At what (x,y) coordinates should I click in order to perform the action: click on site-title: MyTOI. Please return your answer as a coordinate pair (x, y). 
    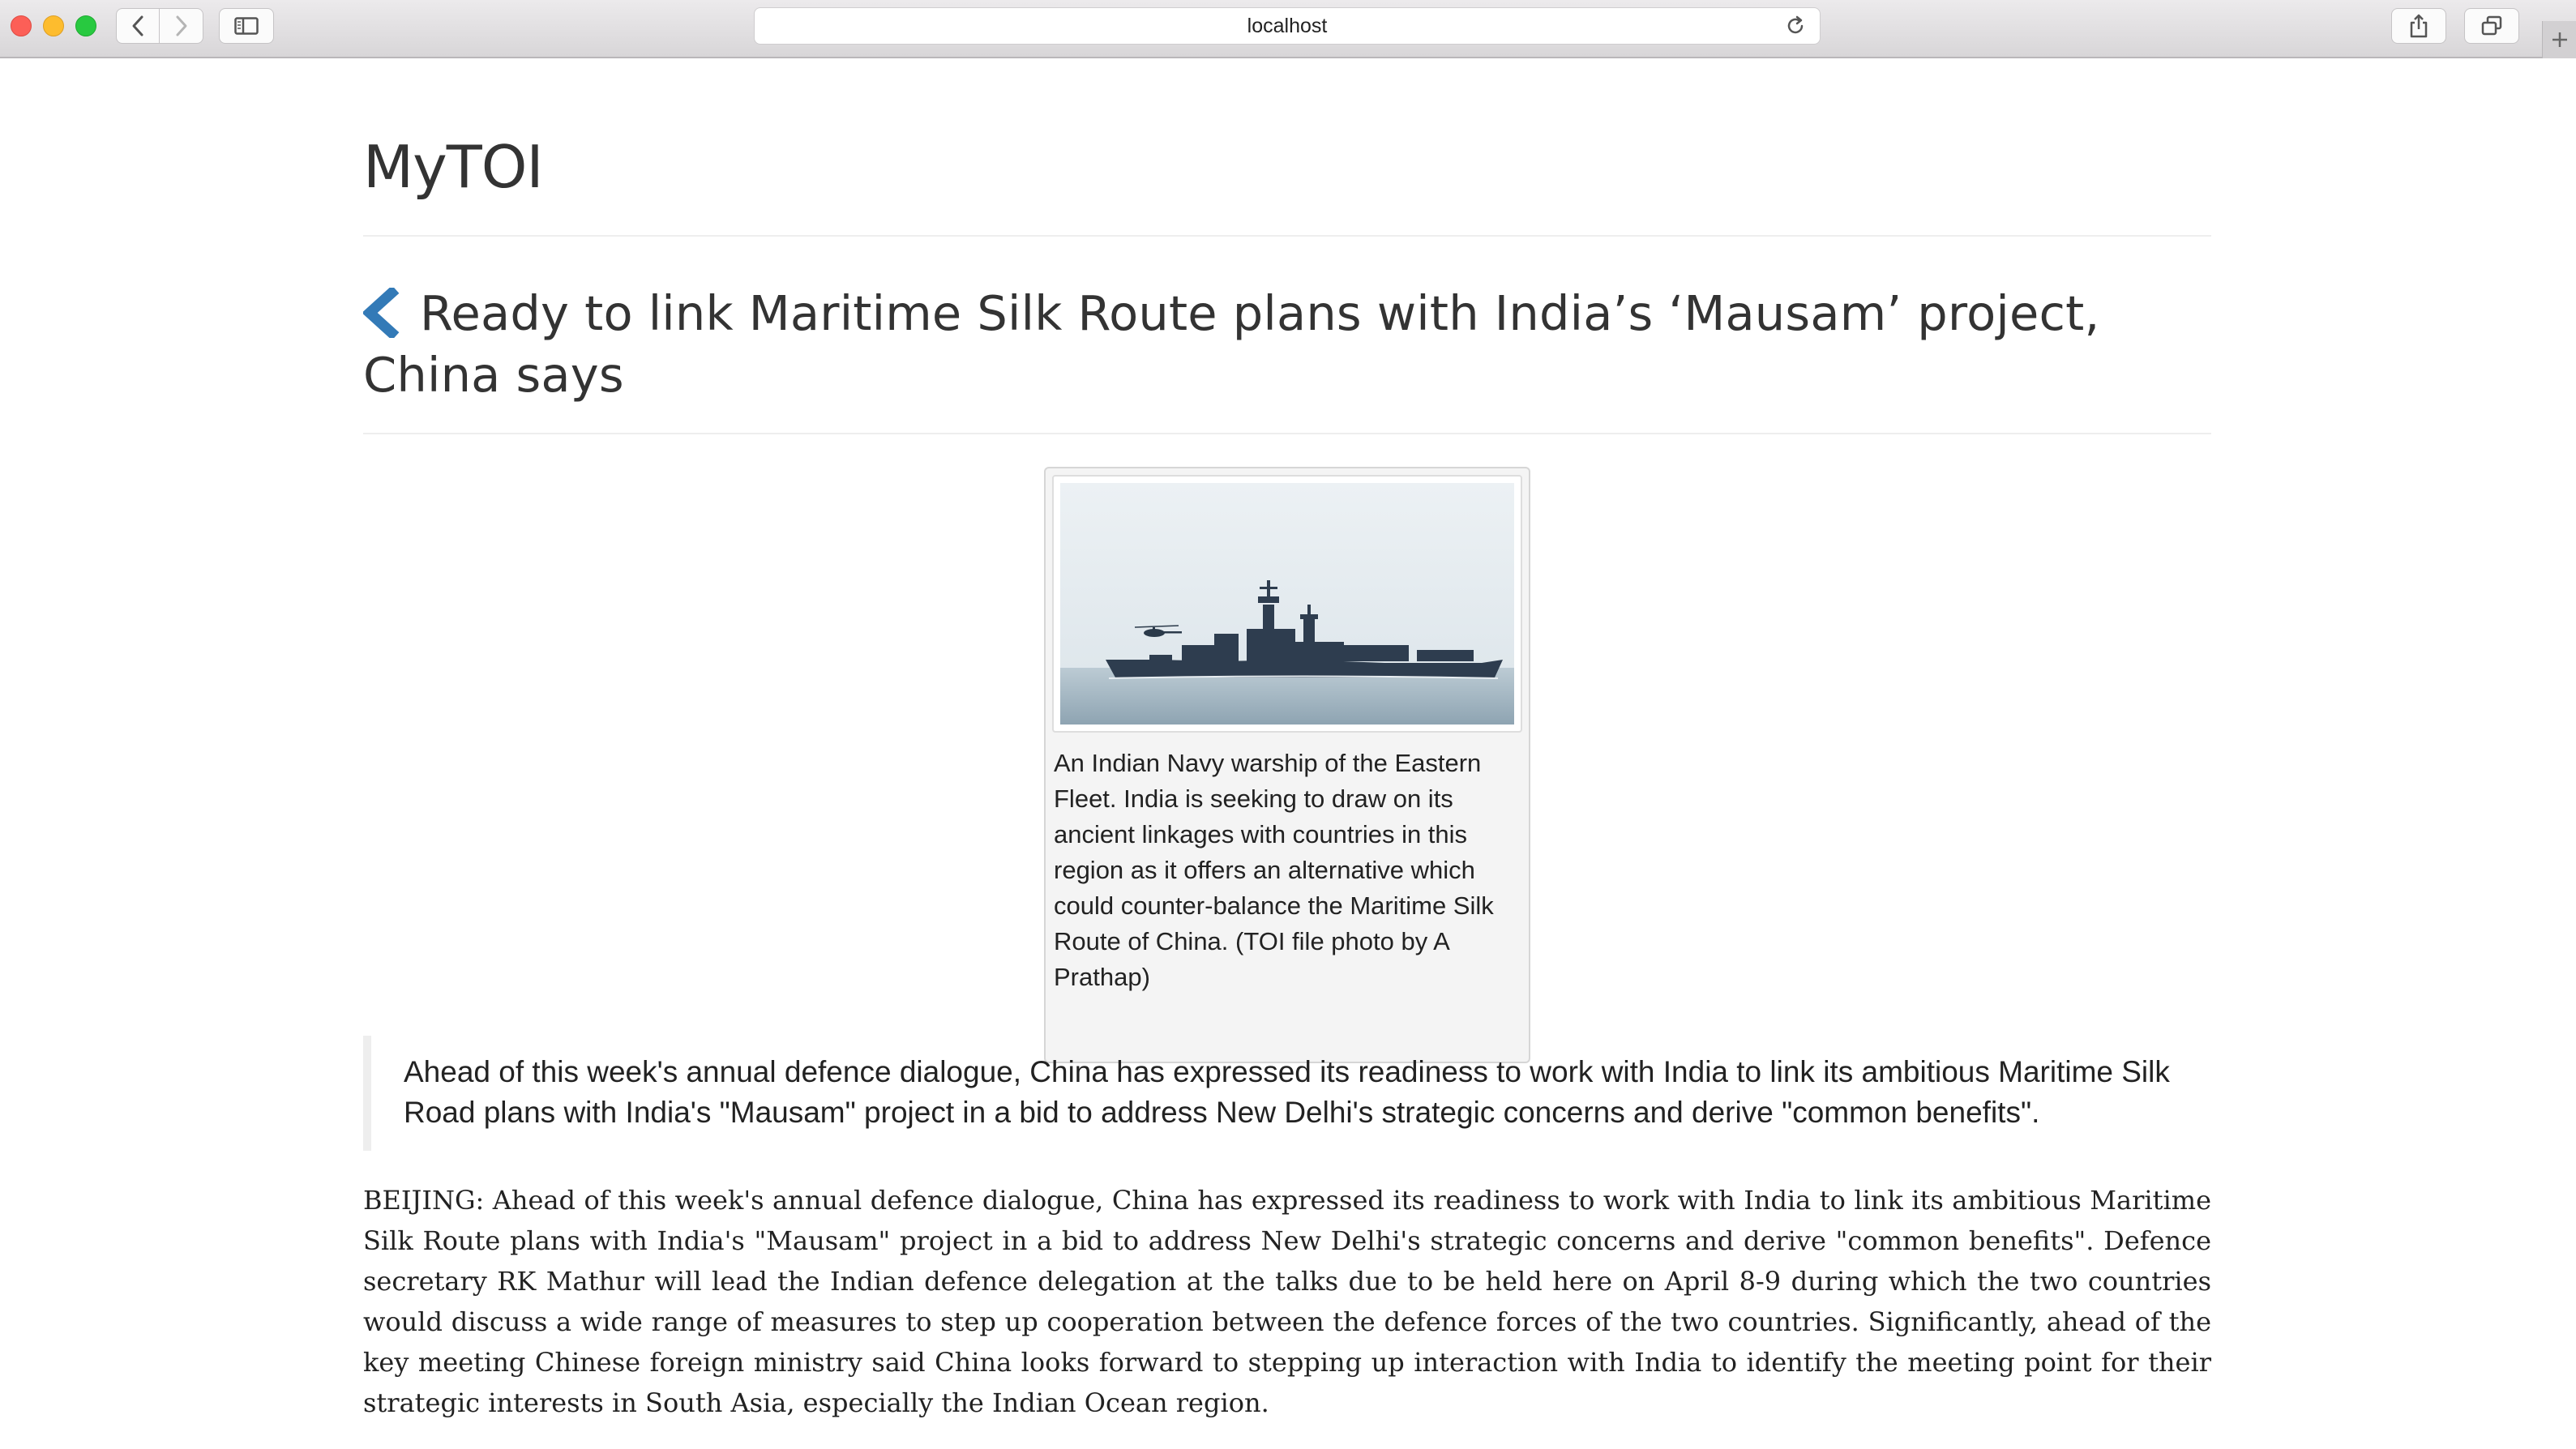
    Looking at the image, I should click on (1287, 167).